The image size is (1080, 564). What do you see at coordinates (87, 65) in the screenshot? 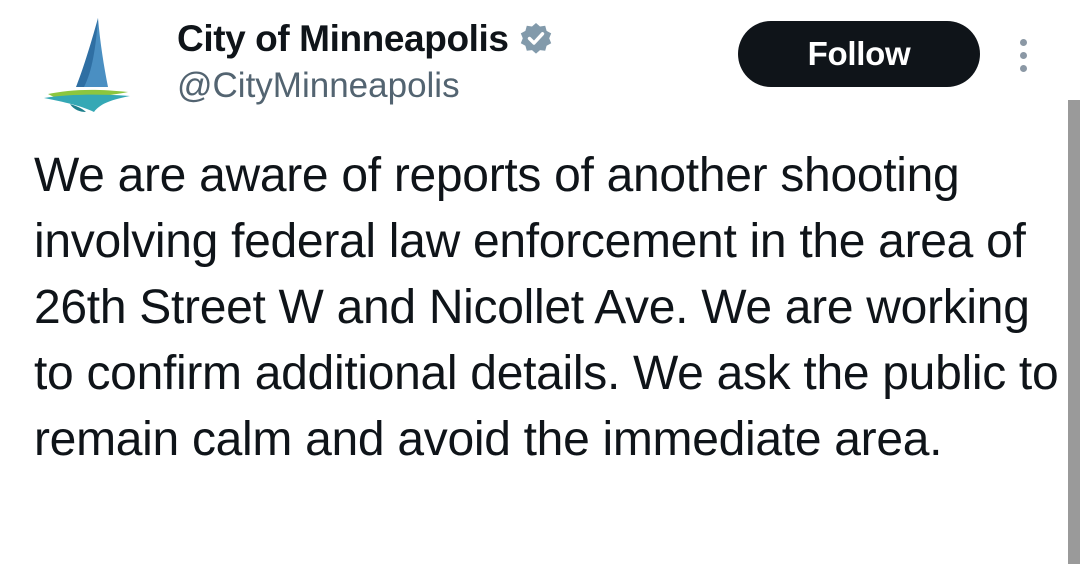
I see `city-logo-icon` at bounding box center [87, 65].